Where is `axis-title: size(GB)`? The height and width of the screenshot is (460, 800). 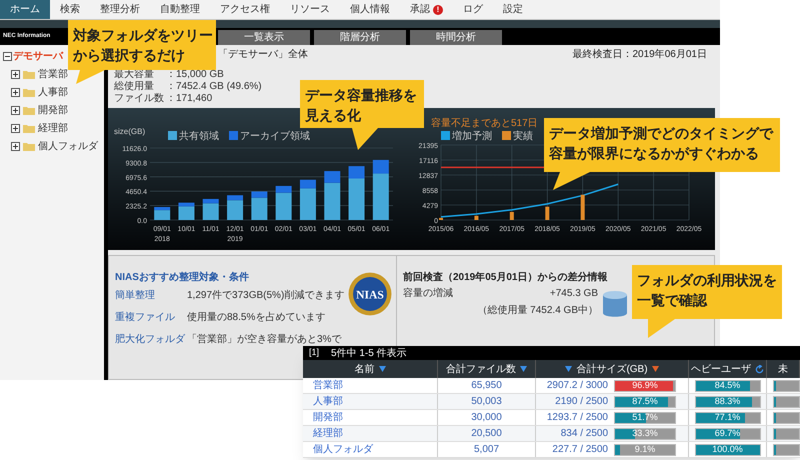
axis-title: size(GB) is located at coordinates (130, 131).